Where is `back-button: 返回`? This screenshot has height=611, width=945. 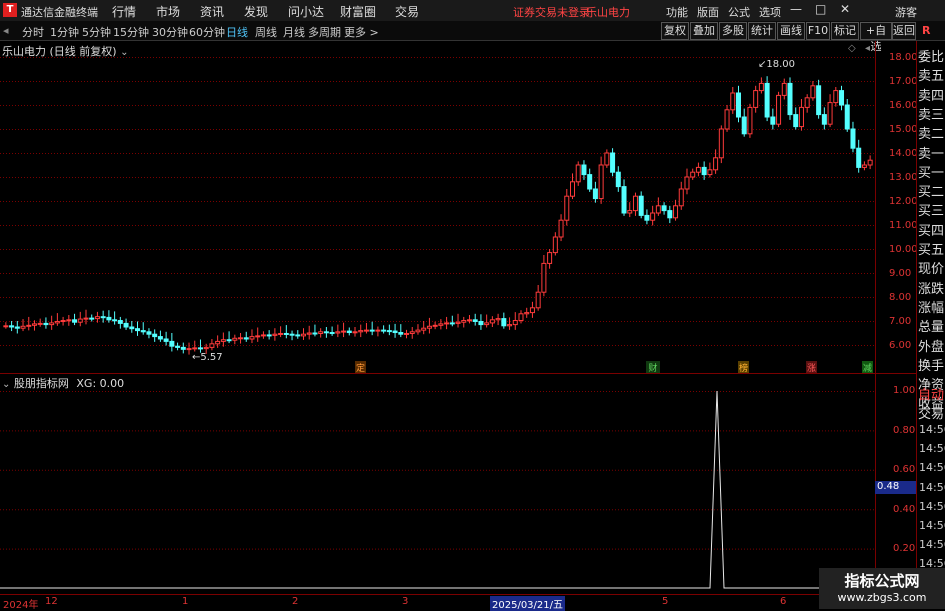
back-button: 返回 is located at coordinates (904, 31).